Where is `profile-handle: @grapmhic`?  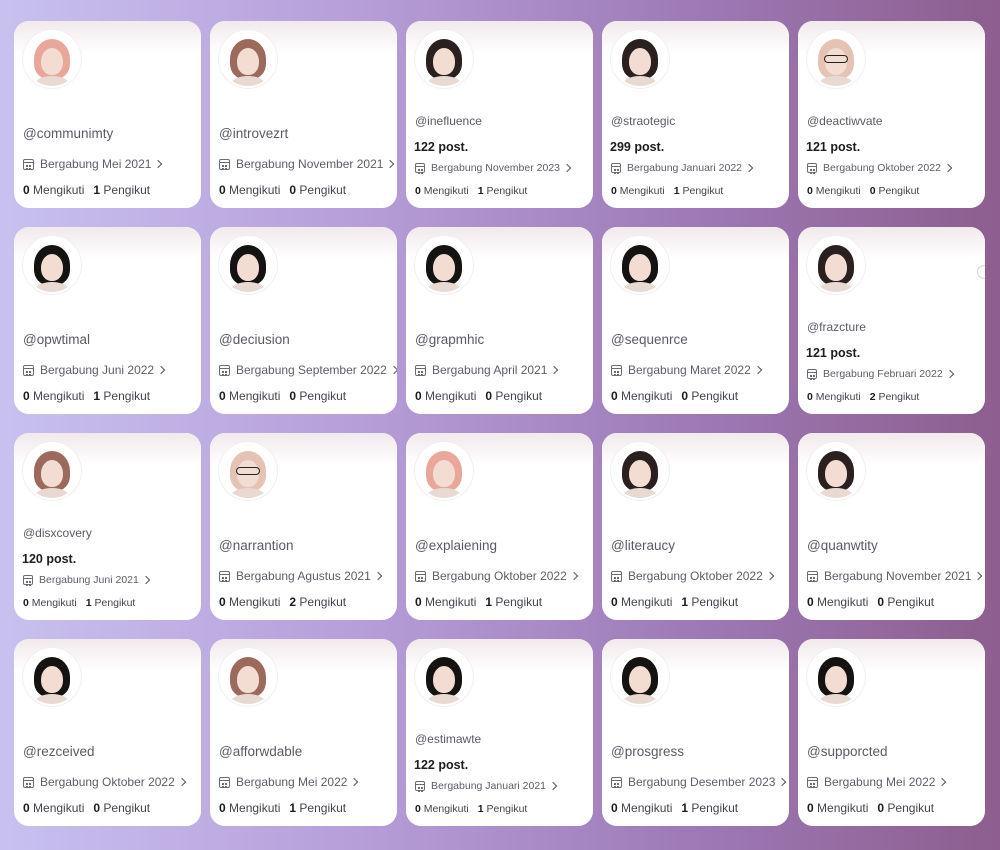
profile-handle: @grapmhic is located at coordinates (449, 339).